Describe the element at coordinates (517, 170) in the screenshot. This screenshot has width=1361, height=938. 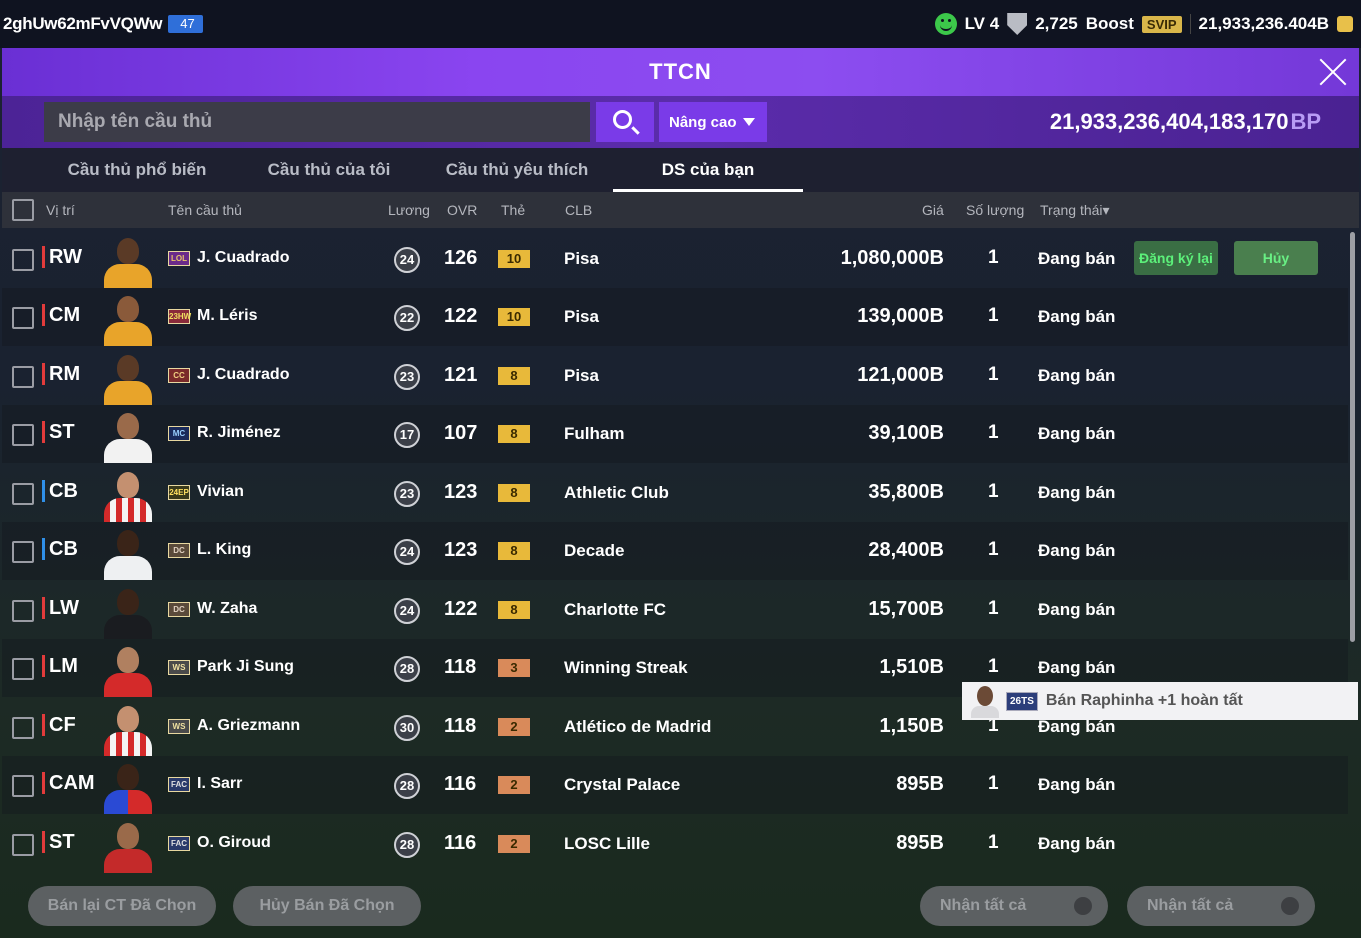
I see `tab-favorite-players: Cầu thủ yêu thích` at that location.